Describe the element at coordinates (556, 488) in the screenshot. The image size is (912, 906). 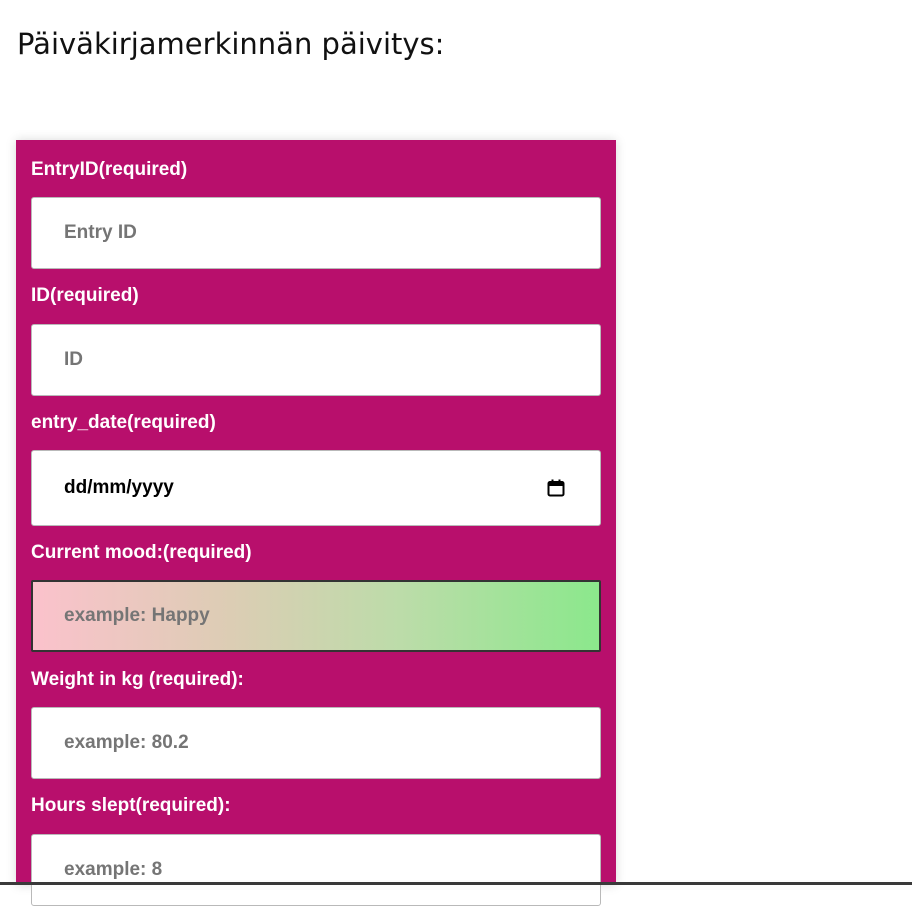
I see `calendar-icon` at that location.